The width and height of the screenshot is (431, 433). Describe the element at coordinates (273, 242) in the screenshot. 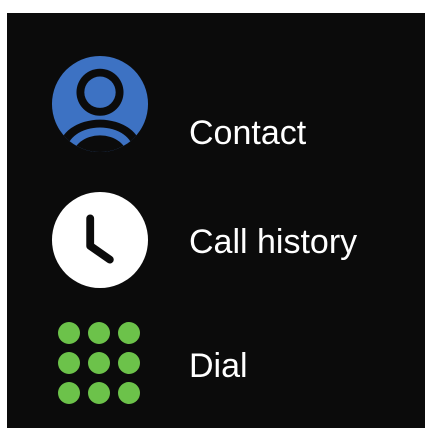

I see `menu-item-label: Call history` at that location.